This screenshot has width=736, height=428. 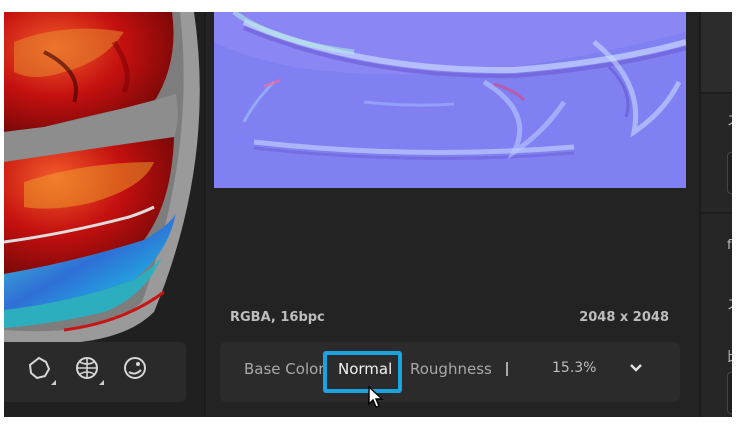 I want to click on environment-icon, so click(x=87, y=368).